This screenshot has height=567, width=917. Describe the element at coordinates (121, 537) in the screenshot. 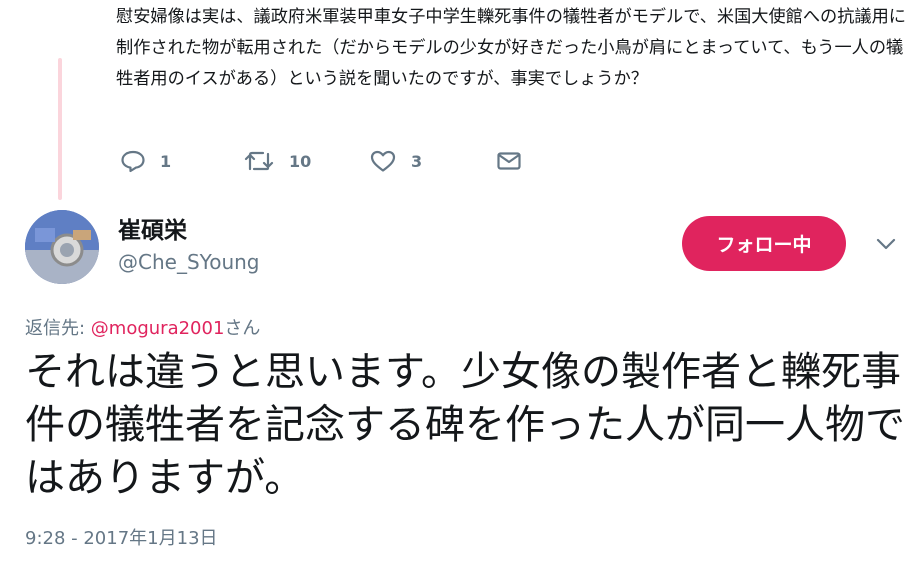

I see `tweet-timestamp: 9:28 - 2017年1月13日` at that location.